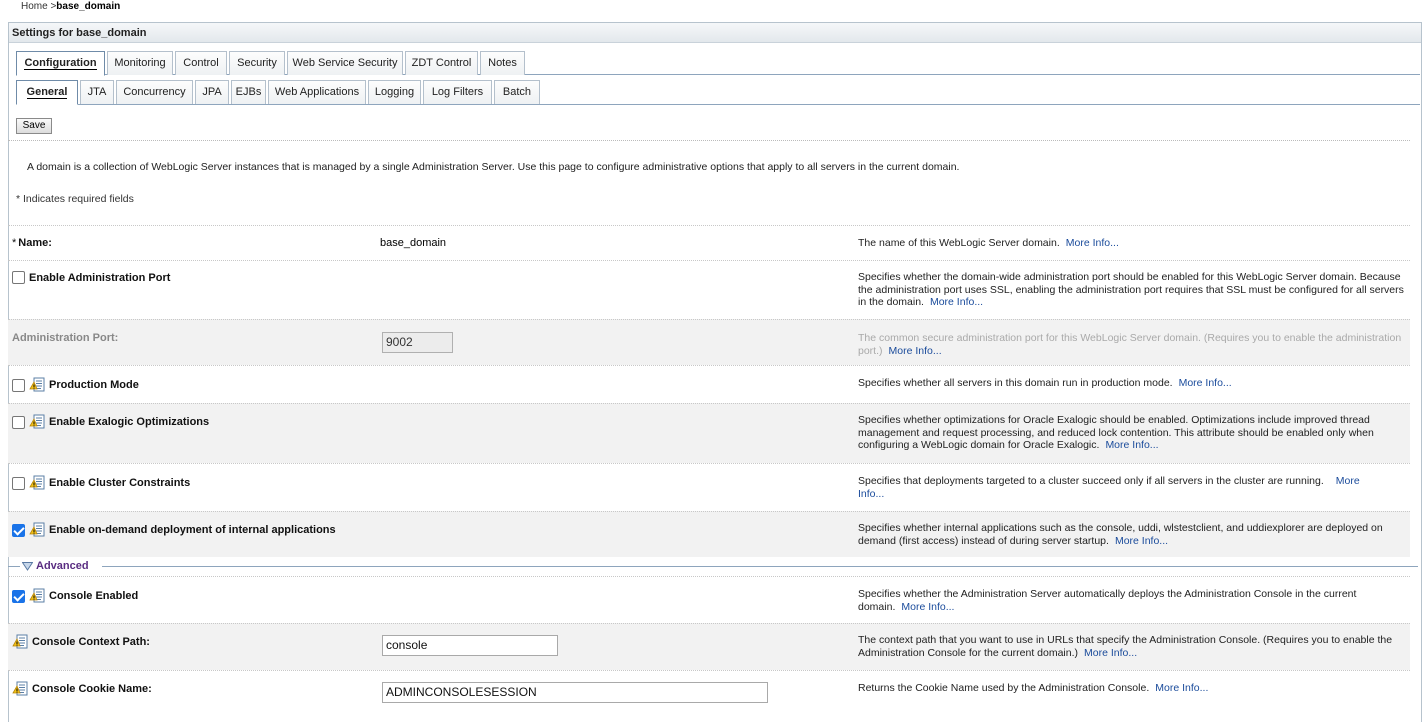 This screenshot has width=1426, height=722. I want to click on admin-port-label: Administration Port:, so click(65, 338).